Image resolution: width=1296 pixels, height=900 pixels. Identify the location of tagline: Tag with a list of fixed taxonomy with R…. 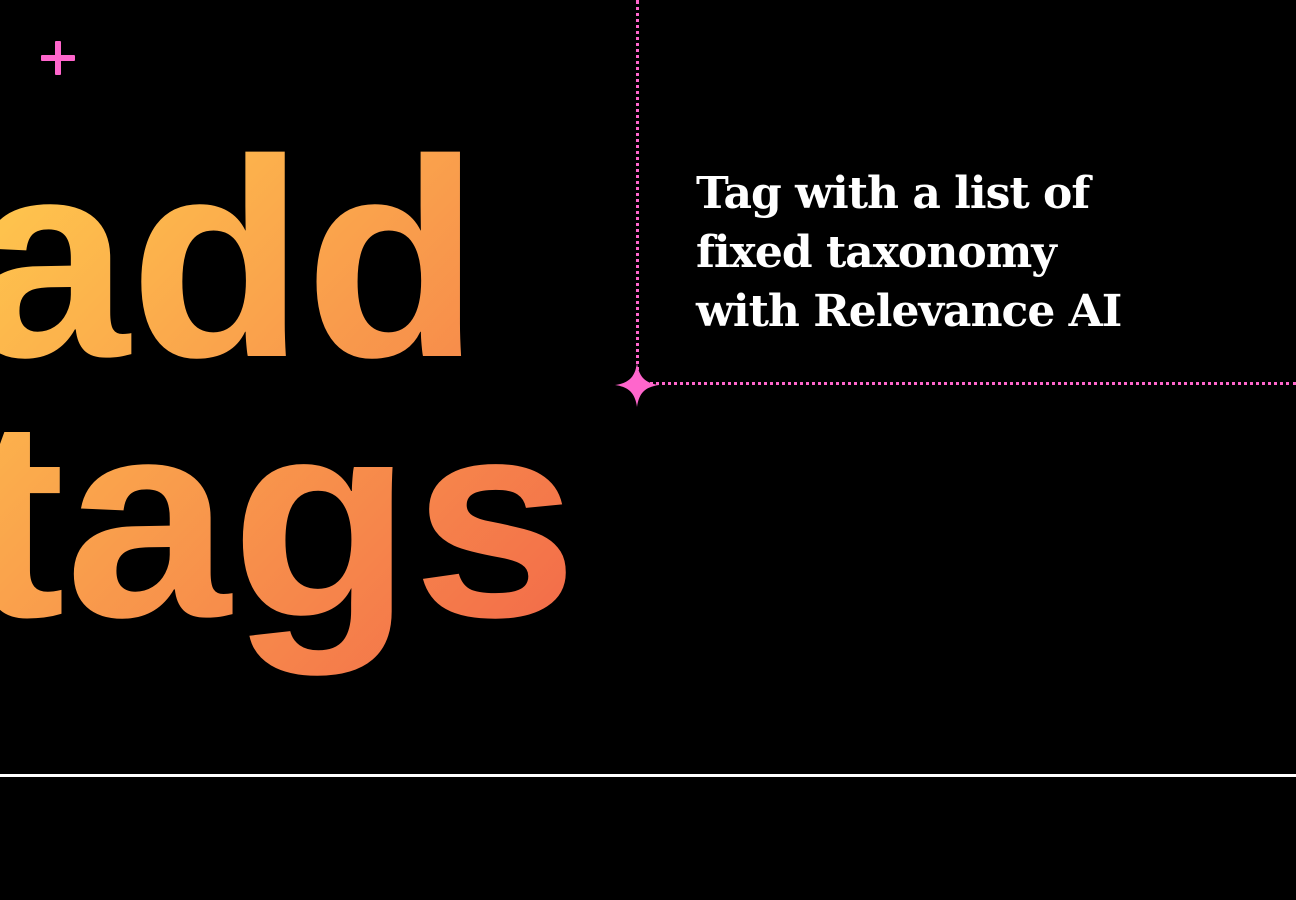
(976, 252).